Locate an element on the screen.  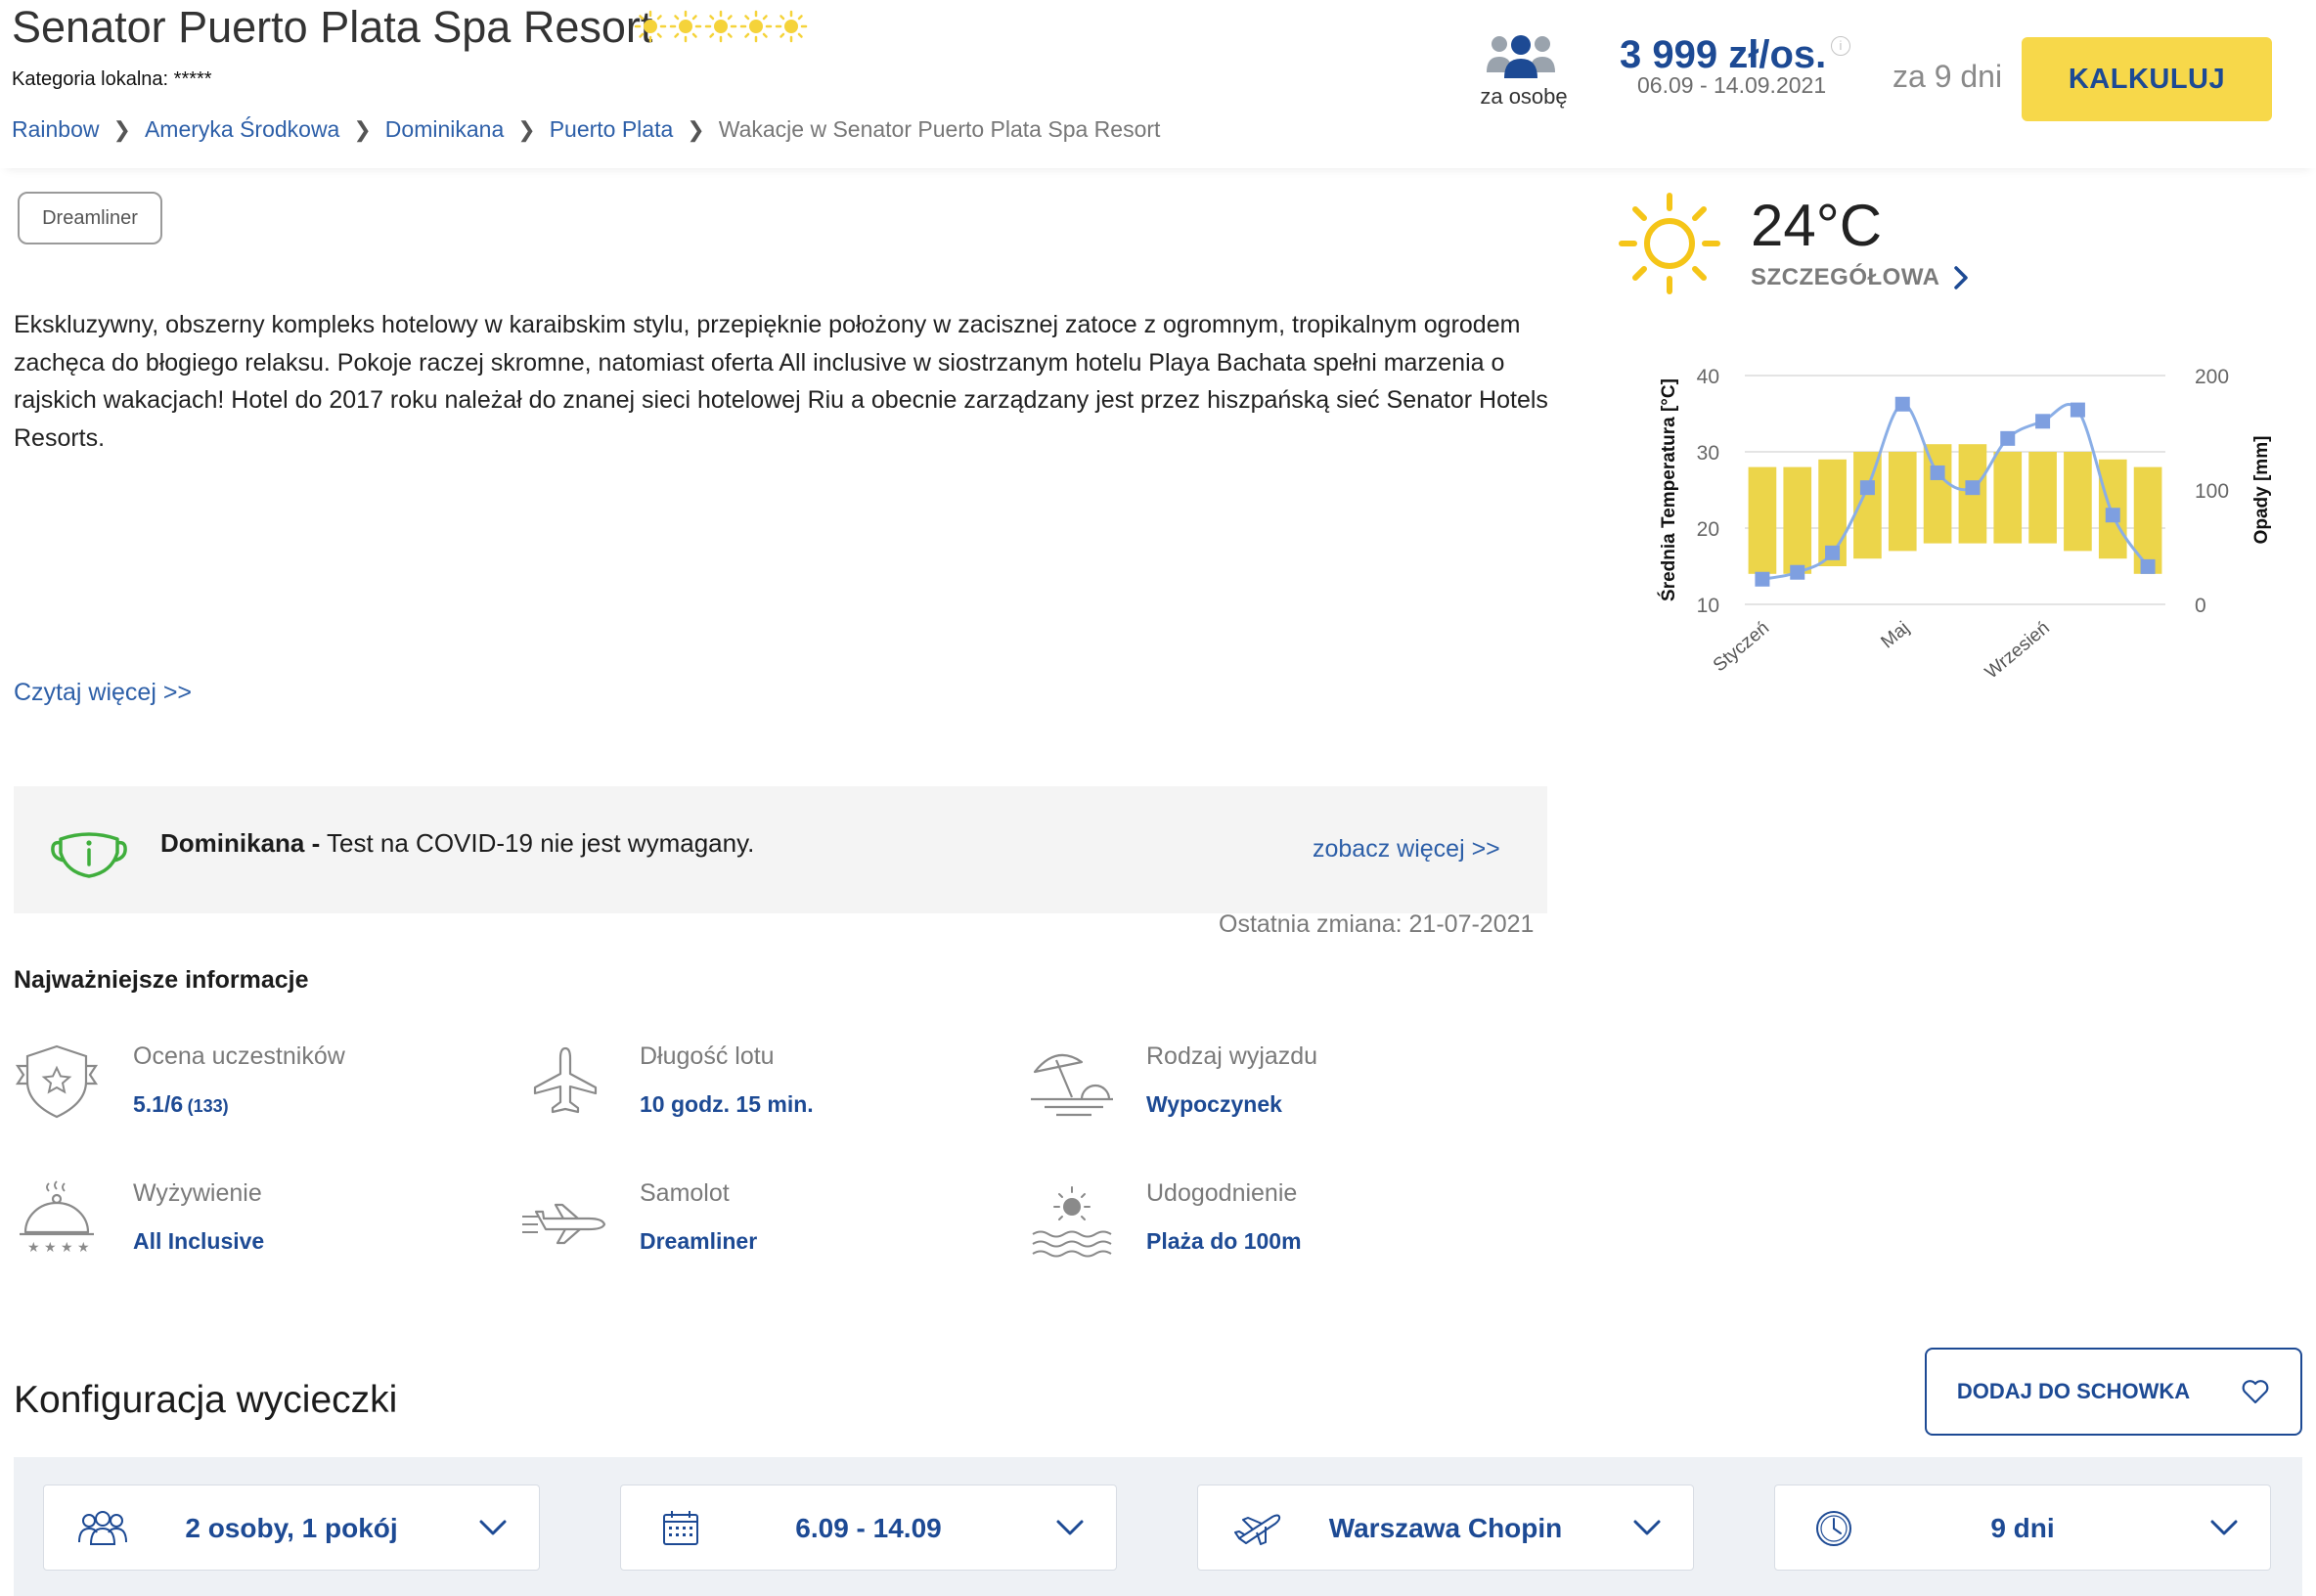
duration-label: za 9 dni is located at coordinates (1948, 76).